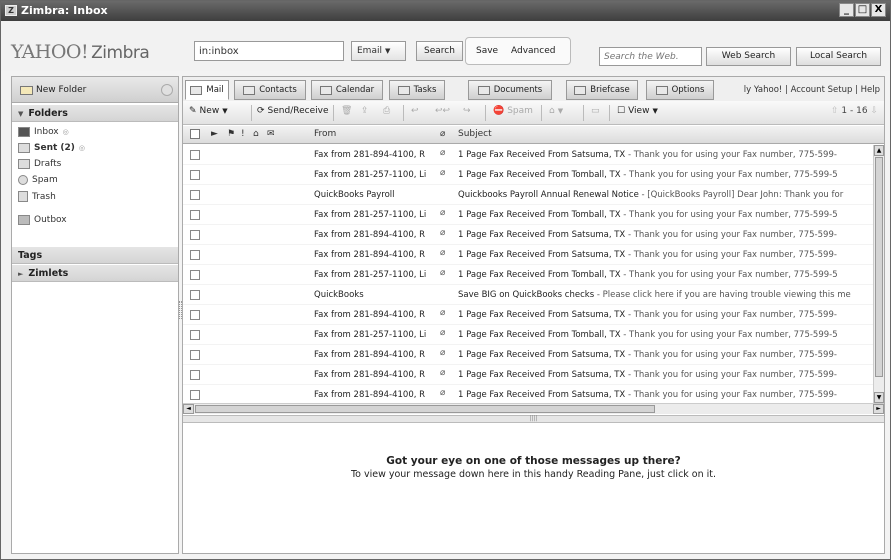  What do you see at coordinates (95, 113) in the screenshot?
I see `folders-header: ▼ Folders` at bounding box center [95, 113].